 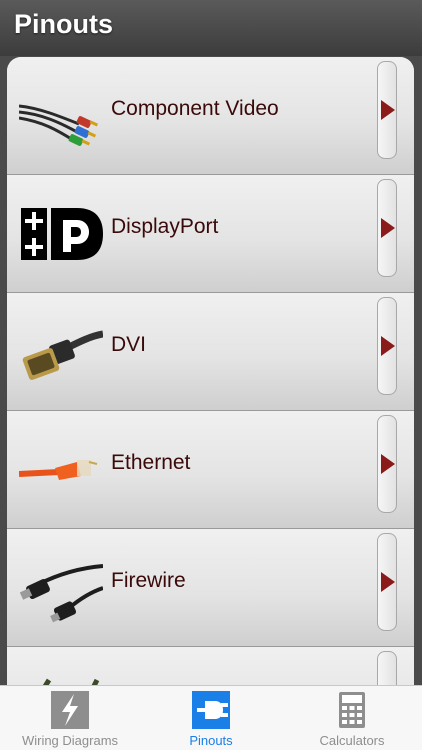 I want to click on dvi-cable-icon, so click(x=62, y=355).